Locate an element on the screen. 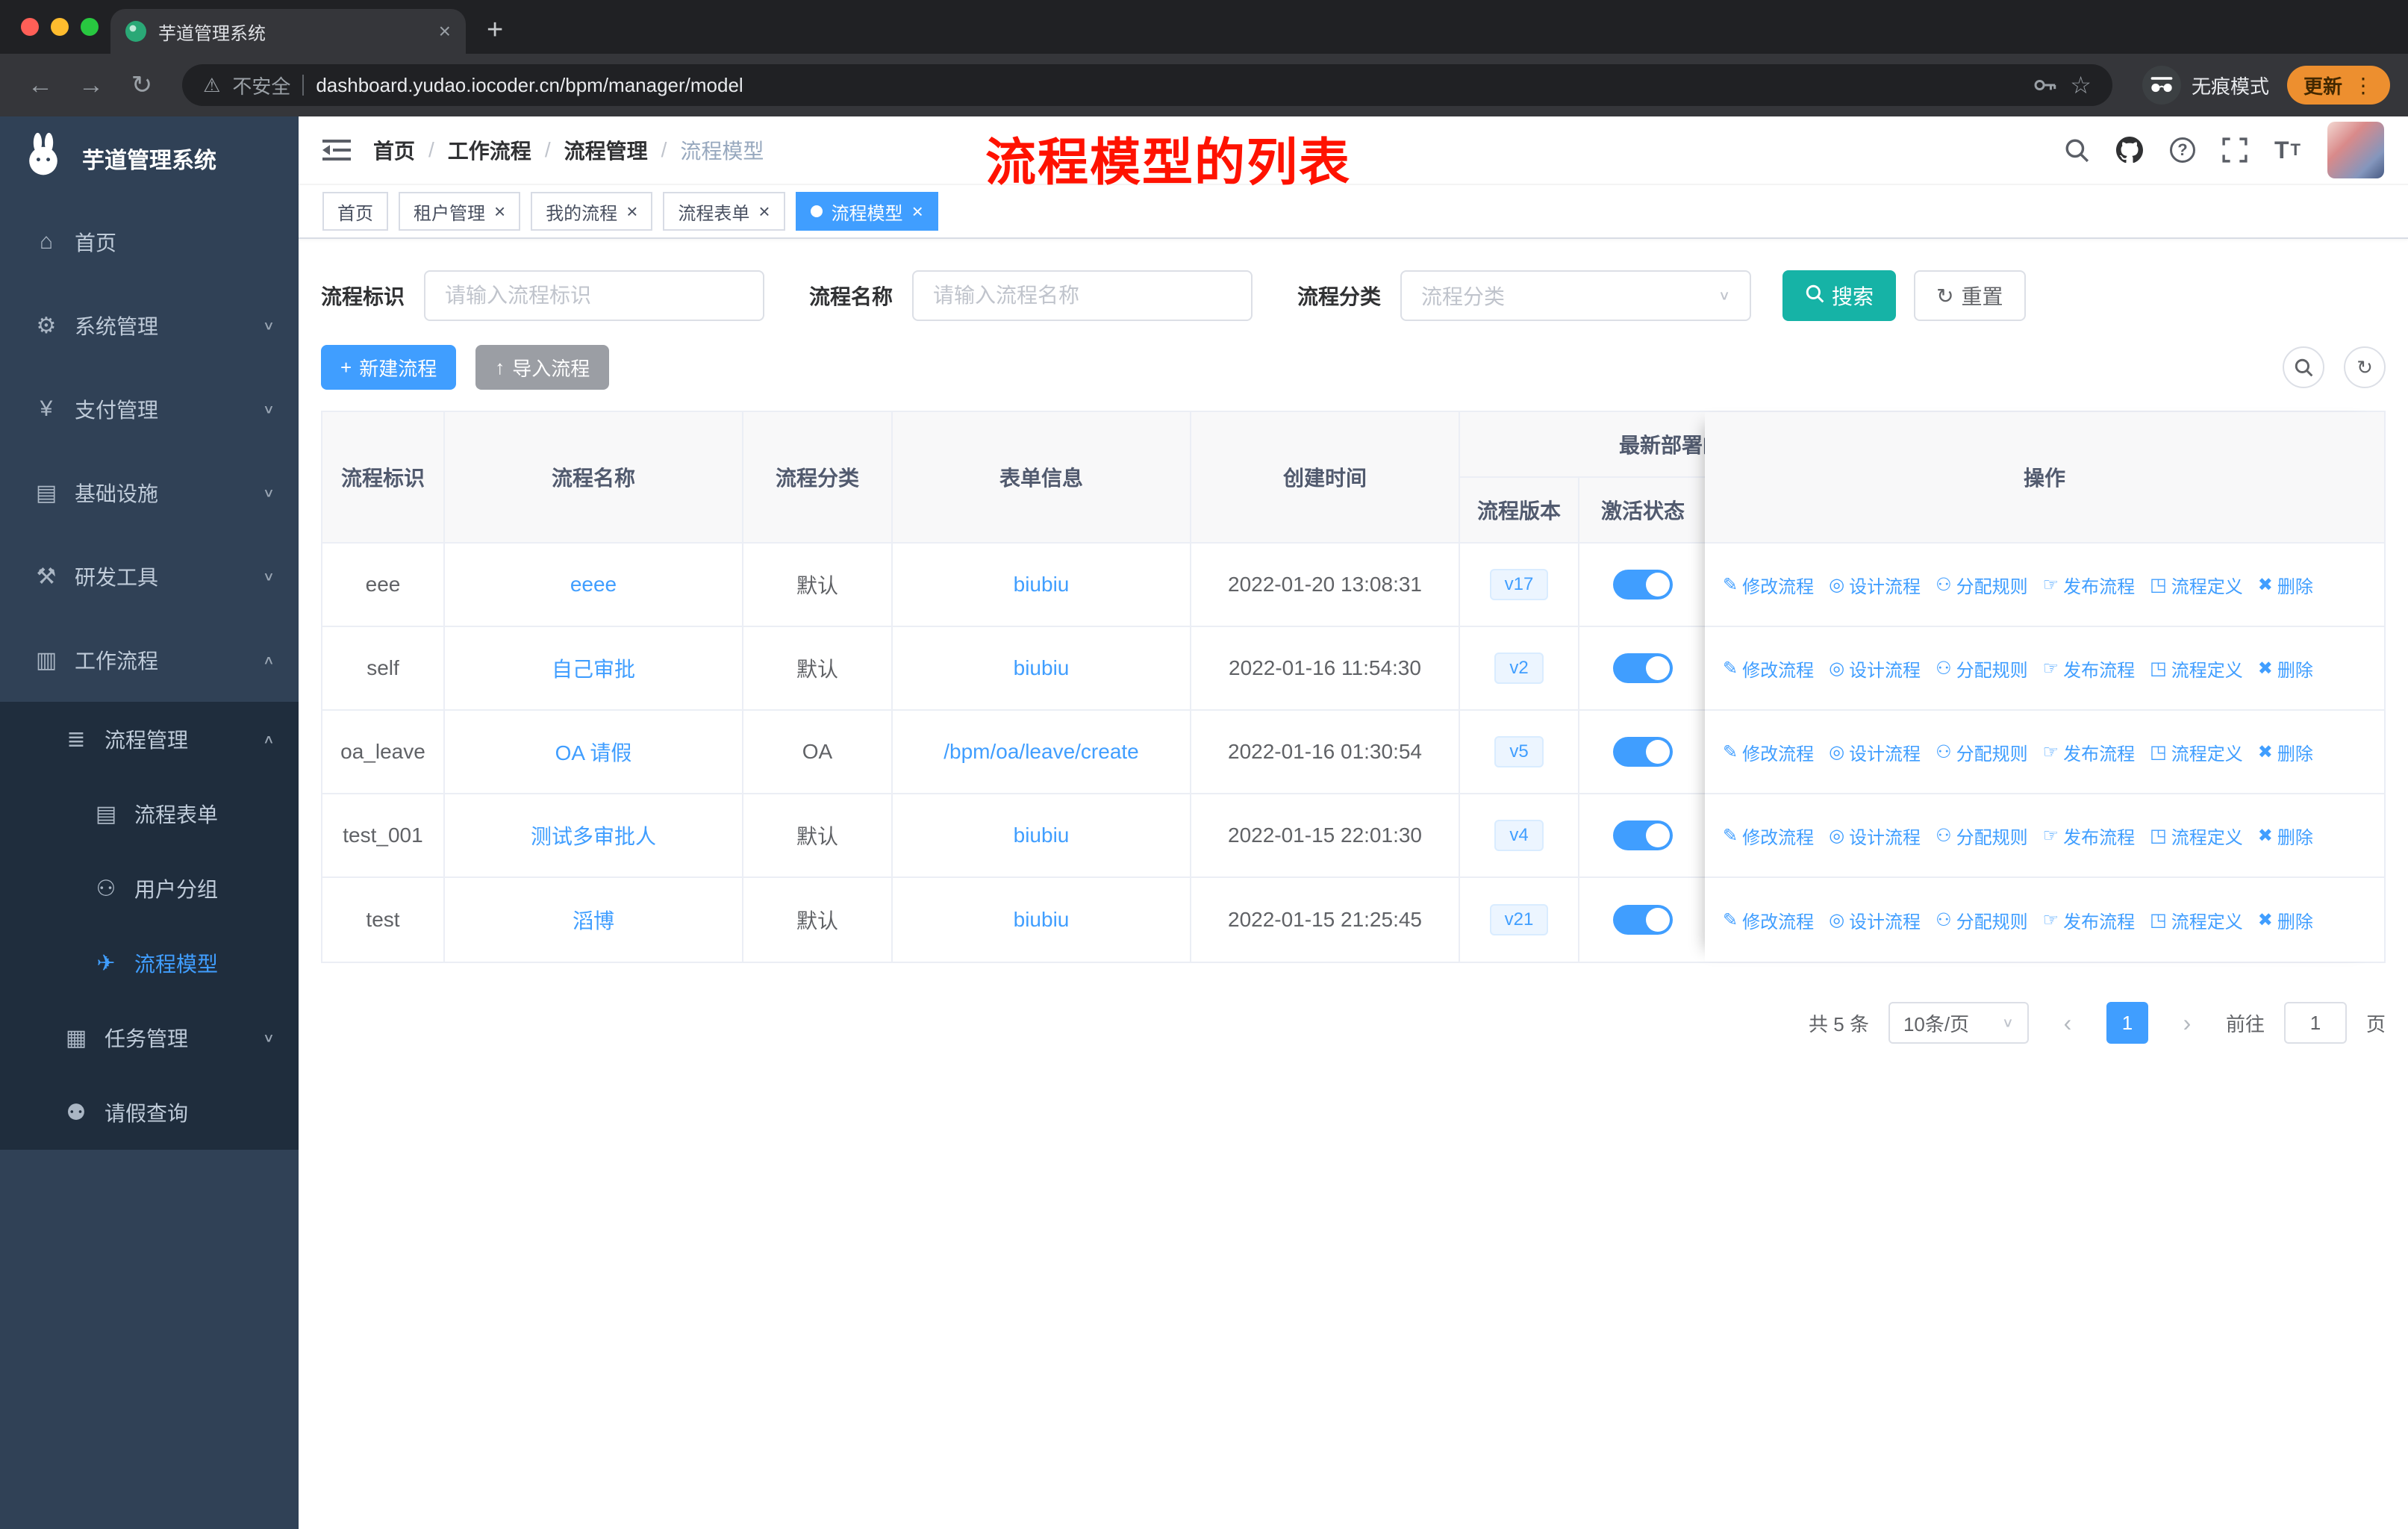 The image size is (2408, 1529). page-size-select: 10条/页 ∨ is located at coordinates (1958, 1023).